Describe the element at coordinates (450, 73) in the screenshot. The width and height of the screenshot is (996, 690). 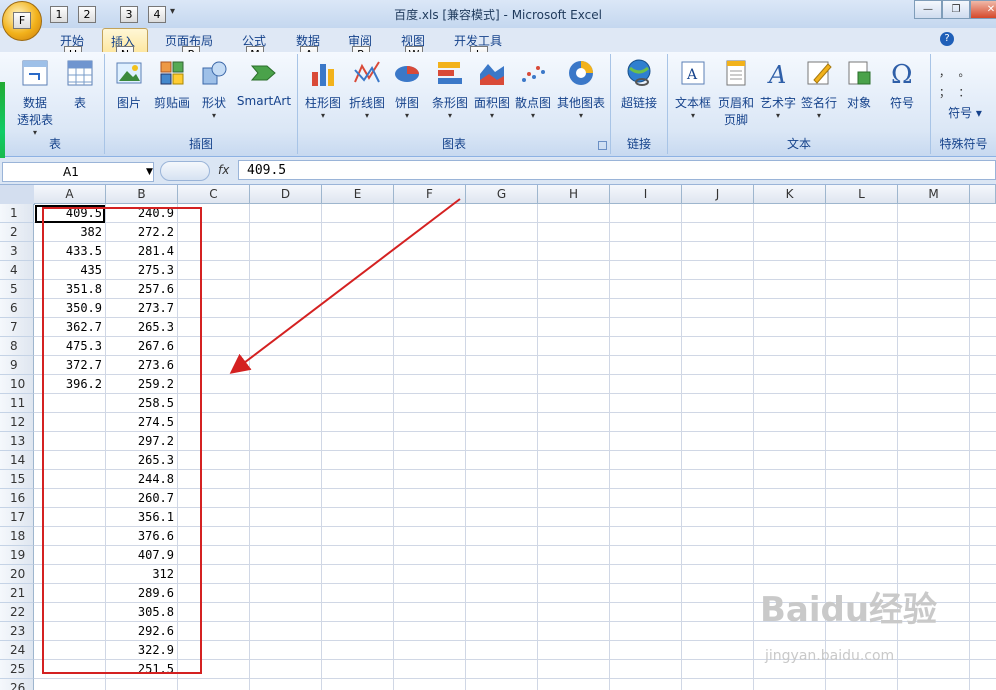
I see `bar-chart-icon` at that location.